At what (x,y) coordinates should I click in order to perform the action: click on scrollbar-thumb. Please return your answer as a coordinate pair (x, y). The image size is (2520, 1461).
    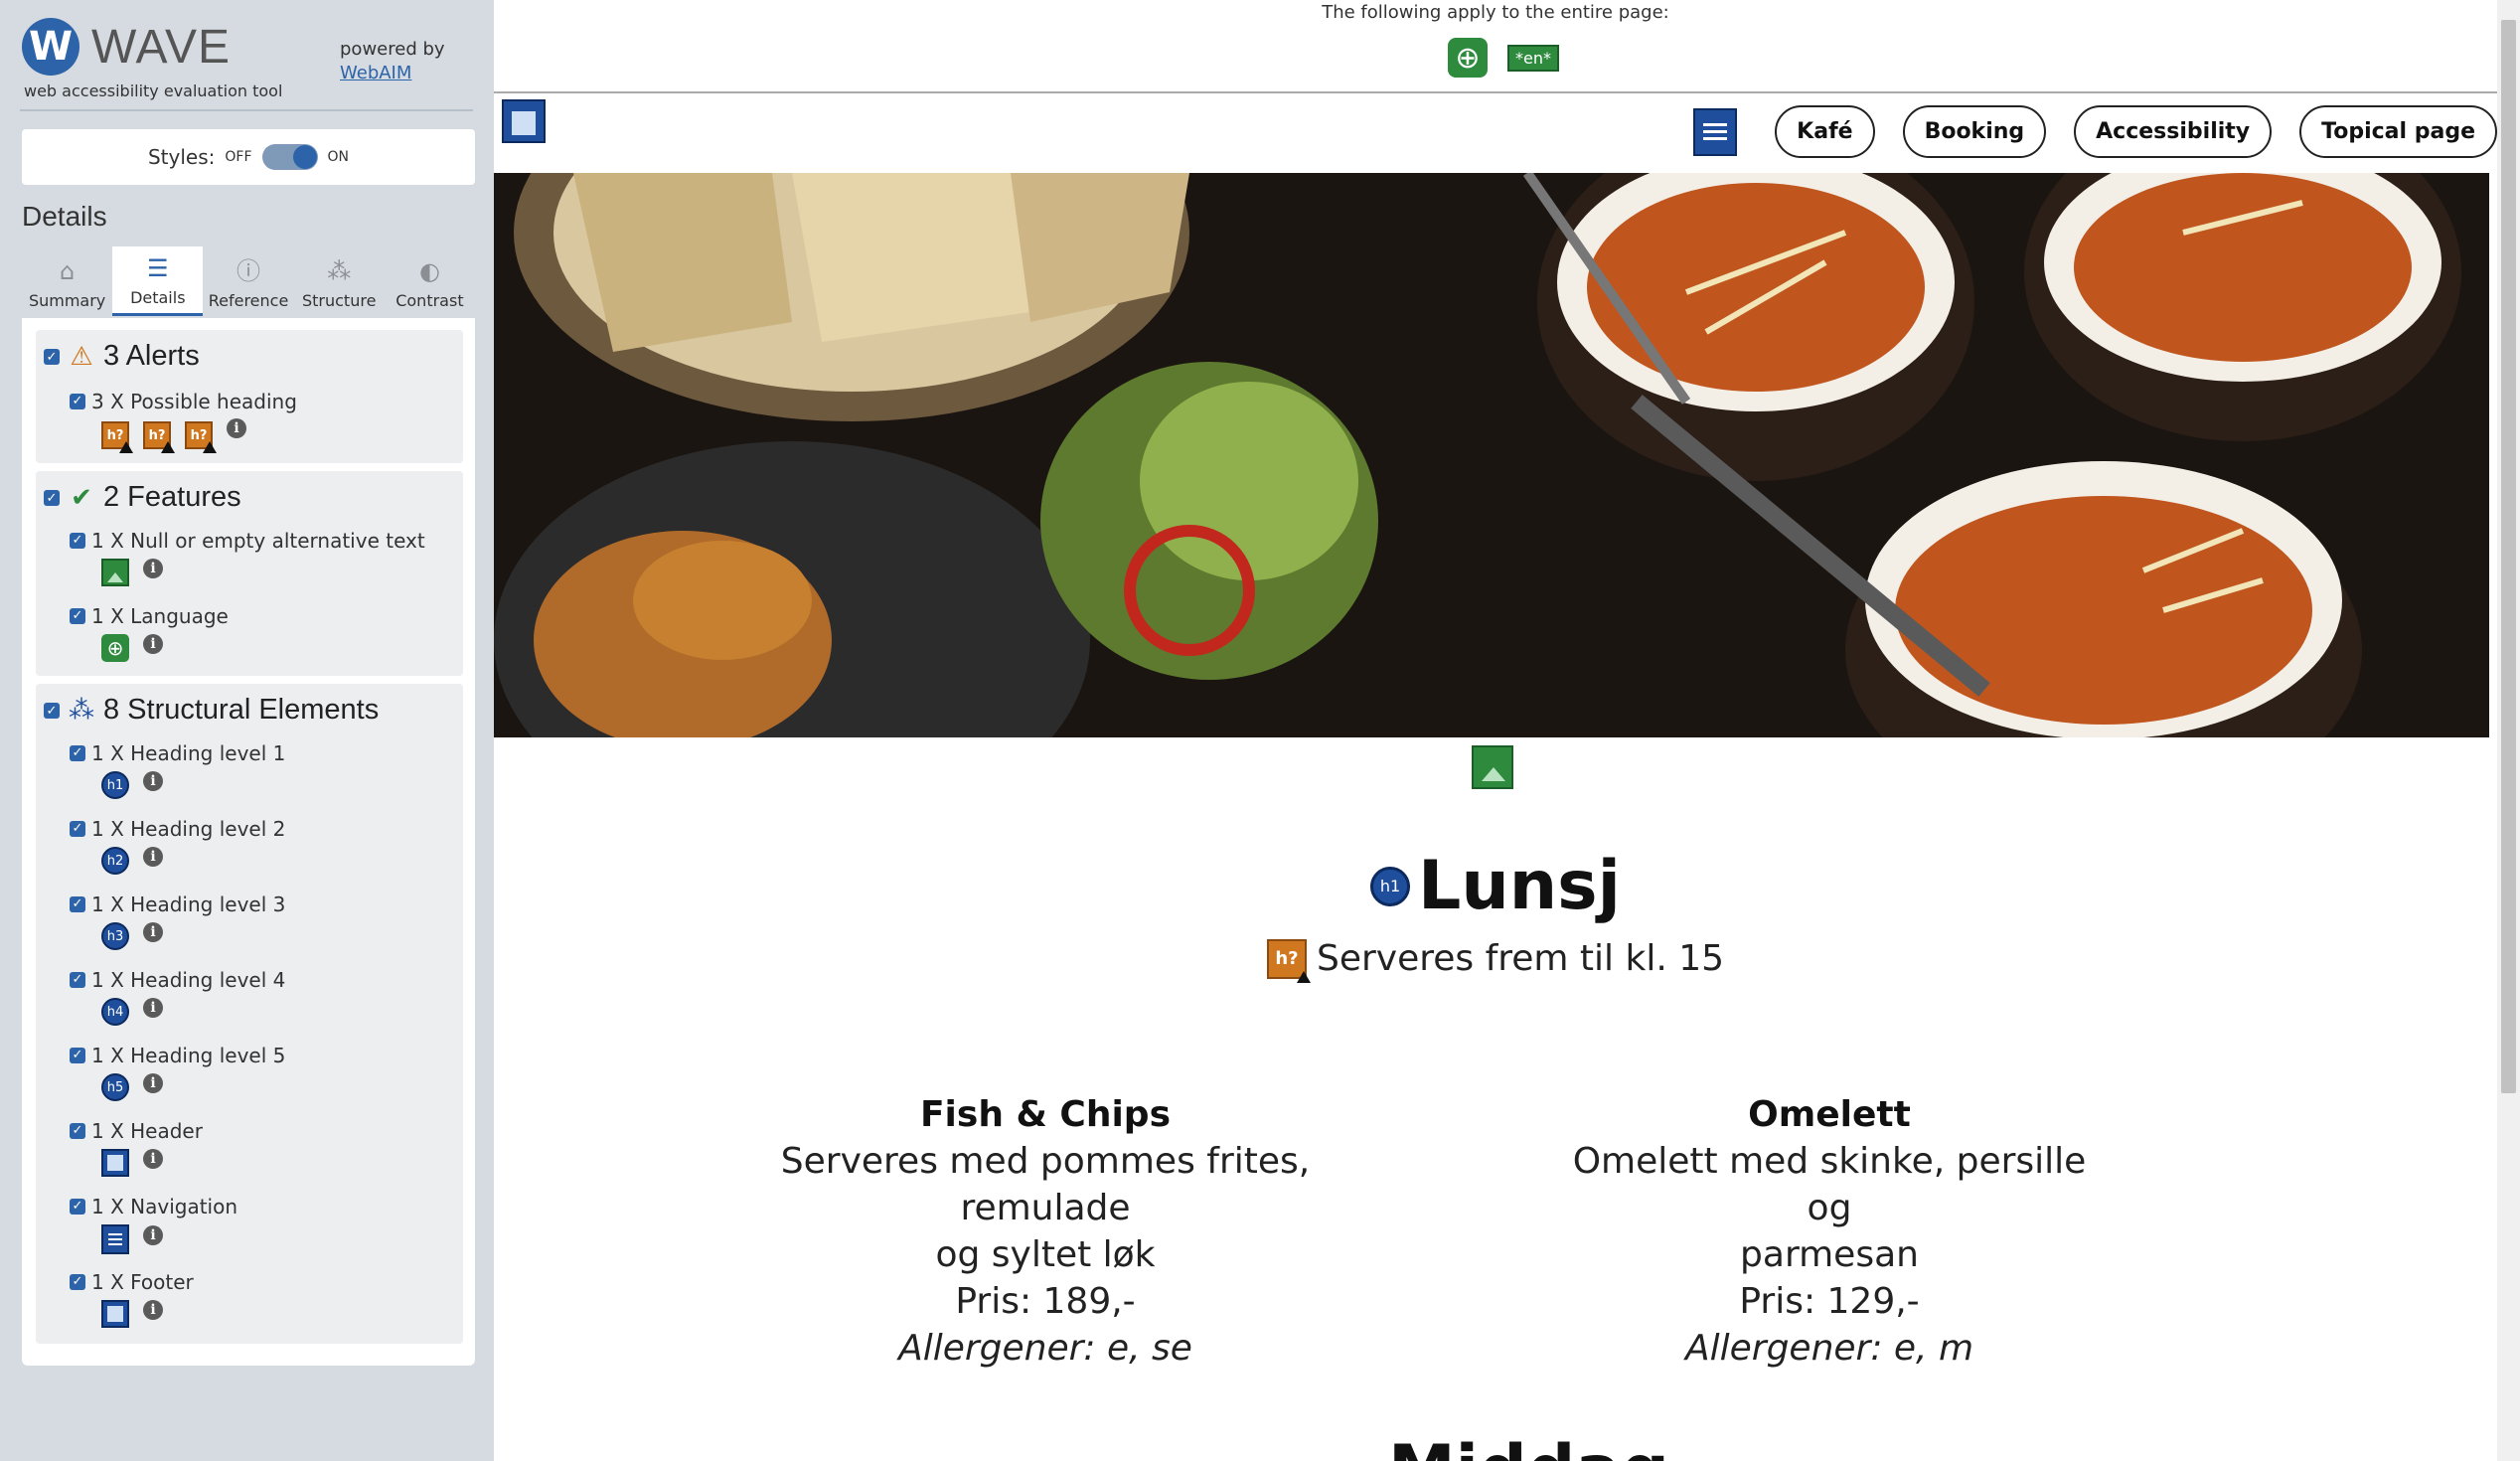
    Looking at the image, I should click on (2509, 556).